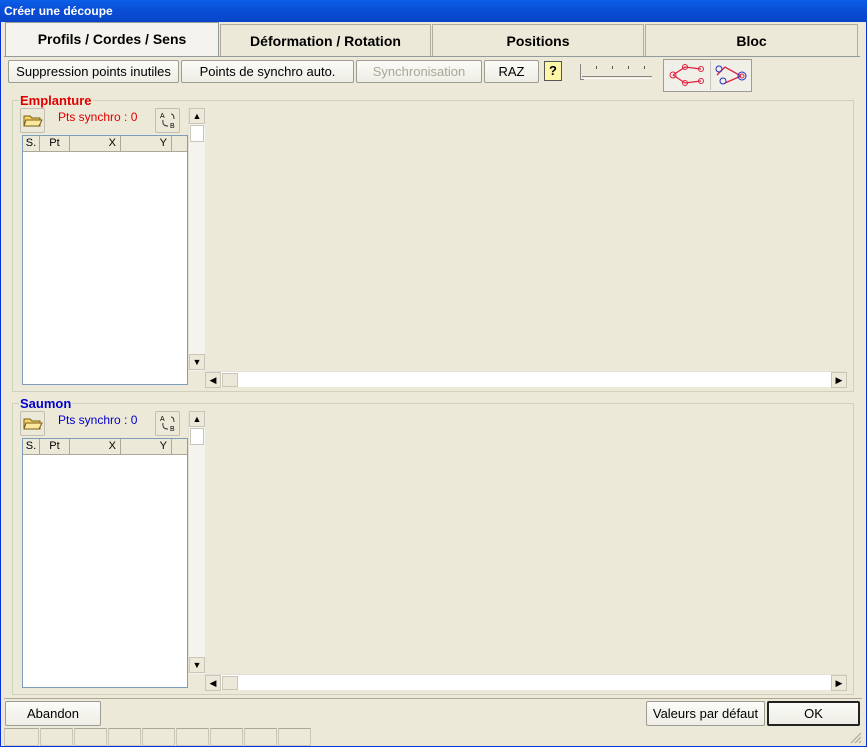  I want to click on emplanture-sync-count: Pts synchro : 0, so click(98, 117).